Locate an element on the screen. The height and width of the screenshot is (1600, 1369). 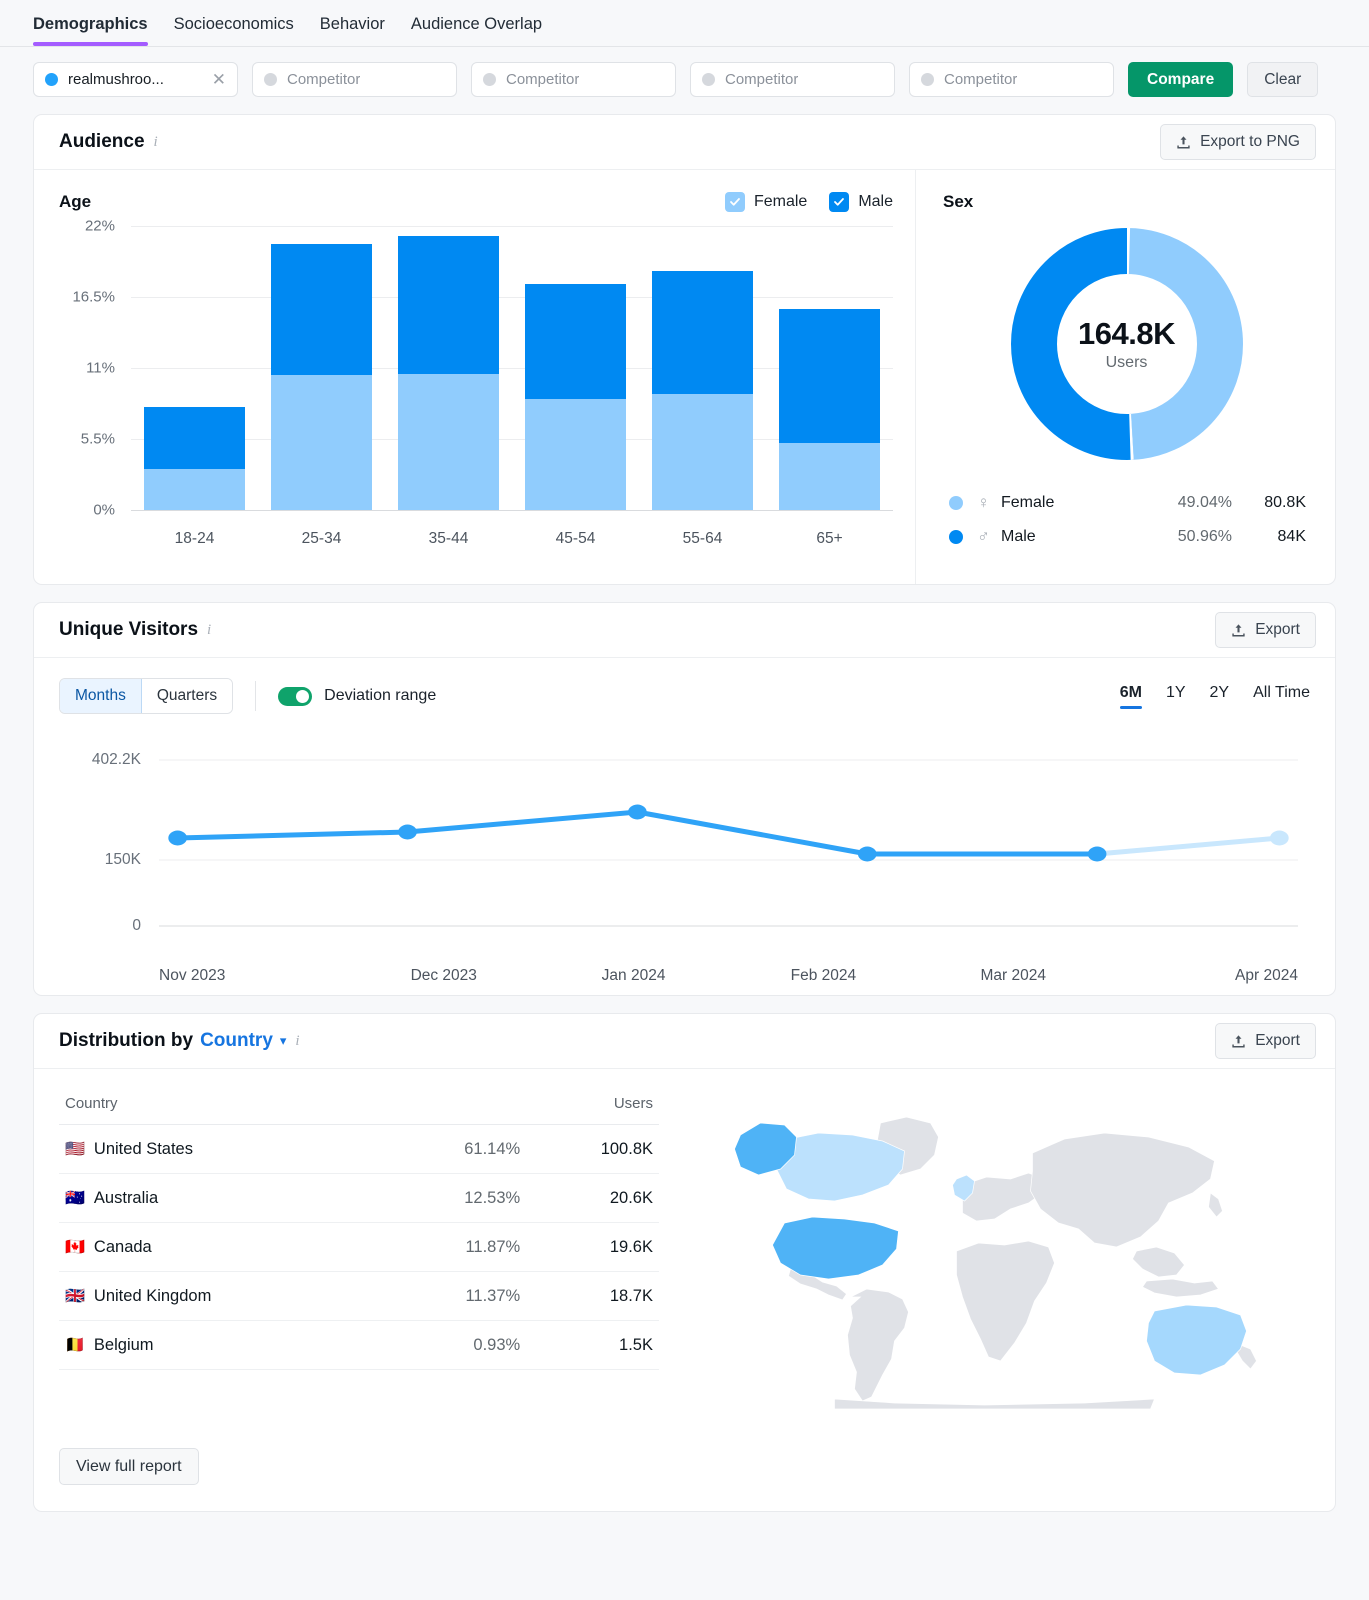
table-row: 🇺🇸 United States 61.14% 100.8K is located at coordinates (359, 1149).